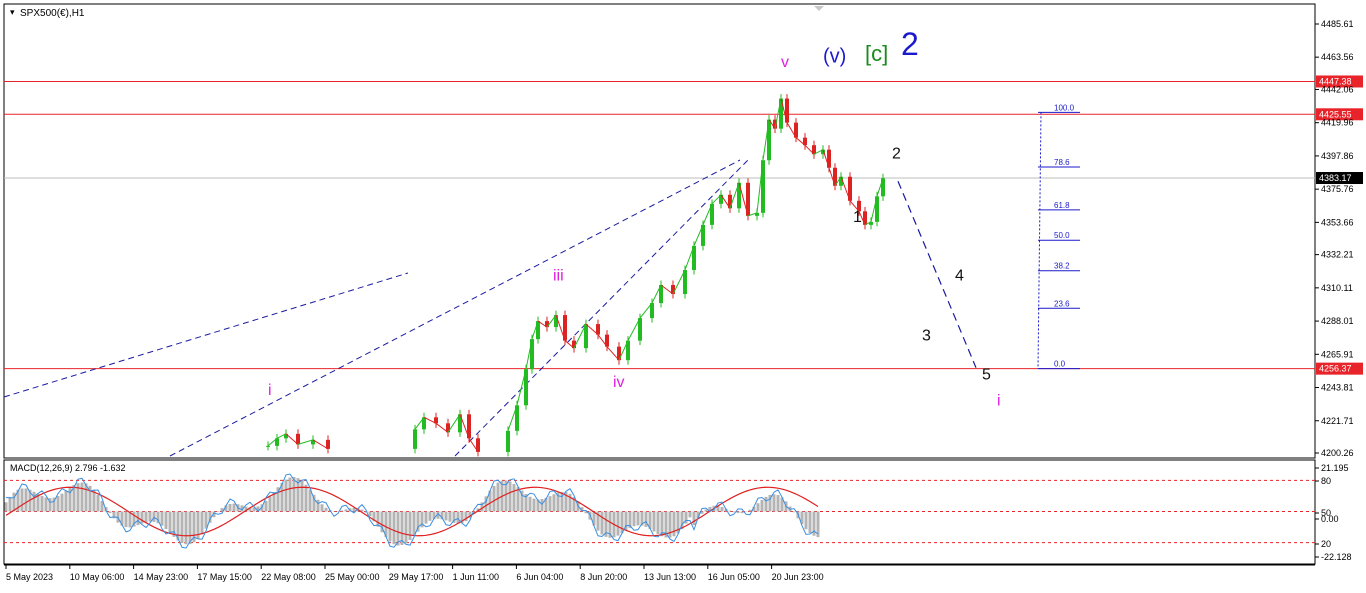 The image size is (1366, 593). What do you see at coordinates (876, 53) in the screenshot?
I see `wave-label: [c]` at bounding box center [876, 53].